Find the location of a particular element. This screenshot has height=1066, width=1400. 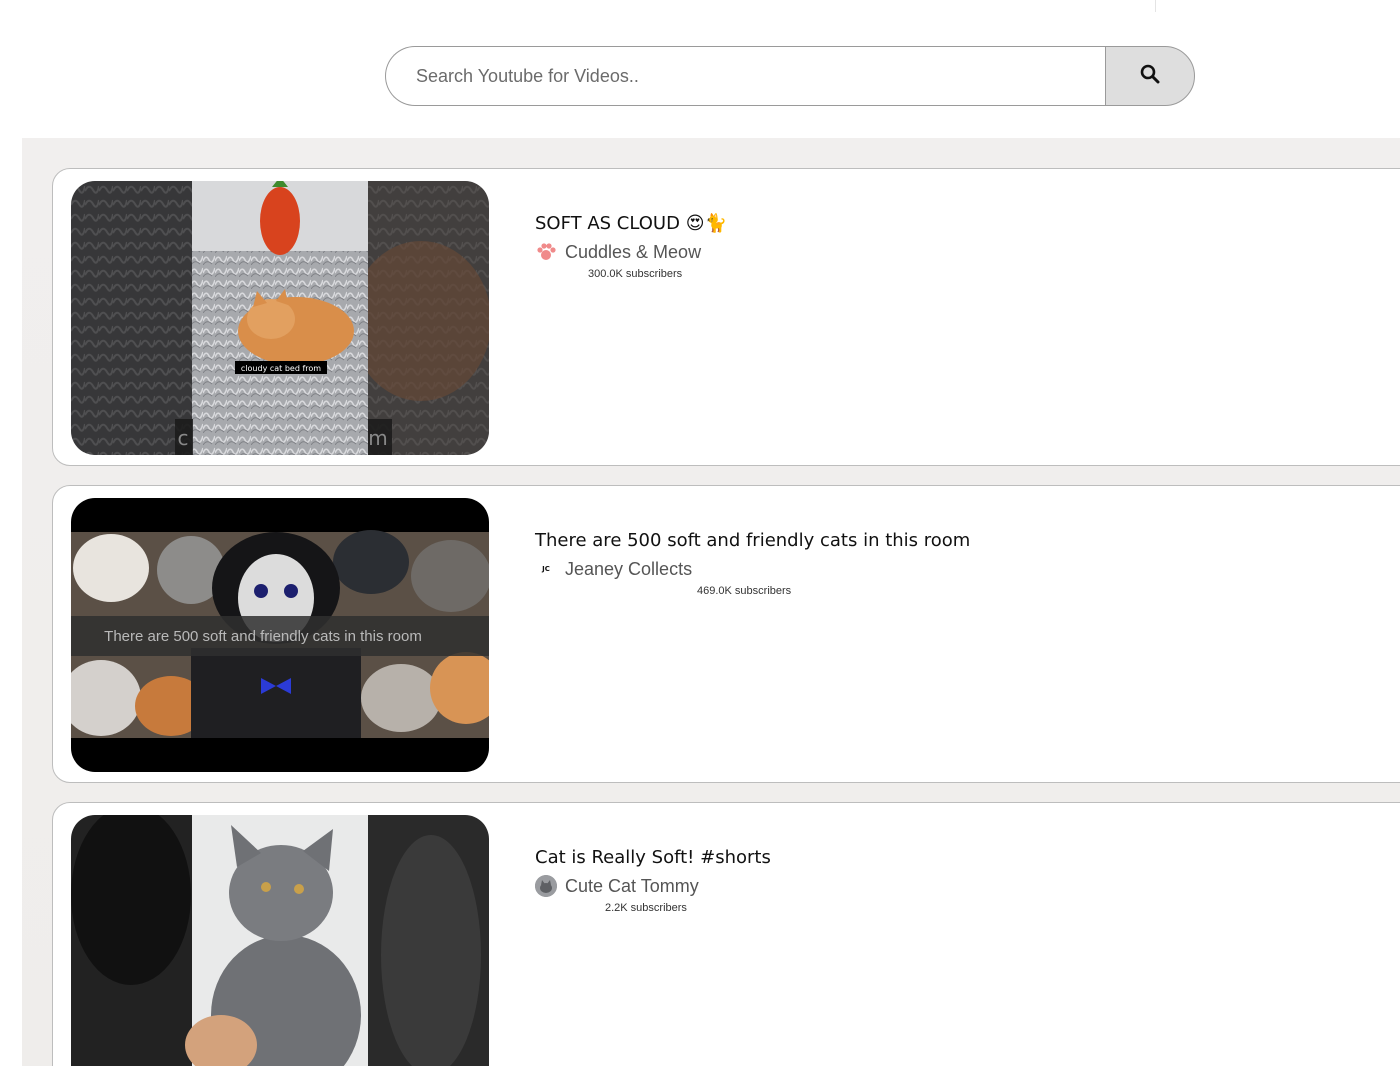

thumbnail-caption: cloudy cat bed from is located at coordinates (281, 368).